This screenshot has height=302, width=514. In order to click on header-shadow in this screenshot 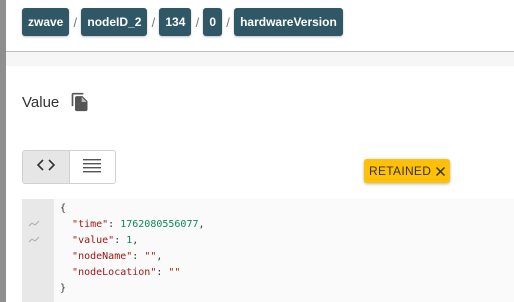, I will do `click(260, 59)`.